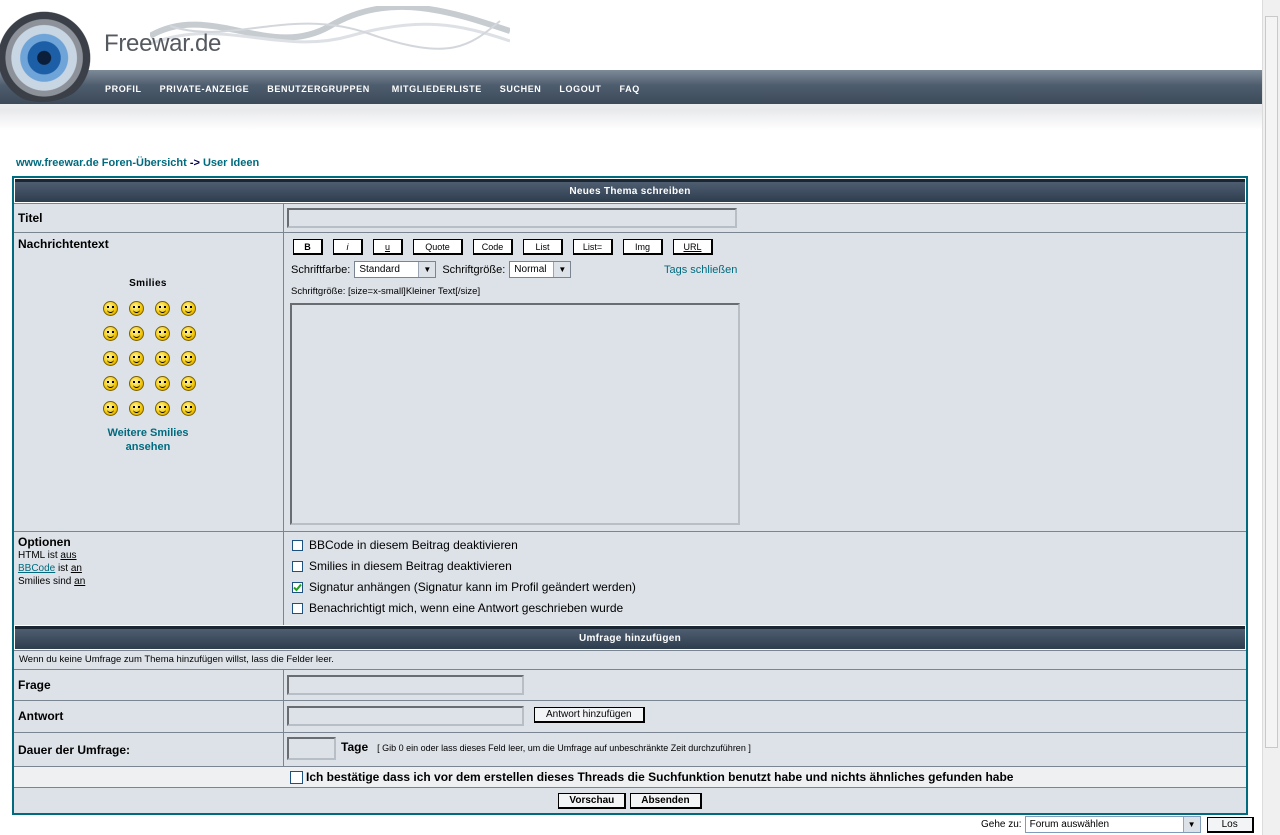 Image resolution: width=1280 pixels, height=835 pixels. I want to click on nav-faq: FAQ, so click(630, 89).